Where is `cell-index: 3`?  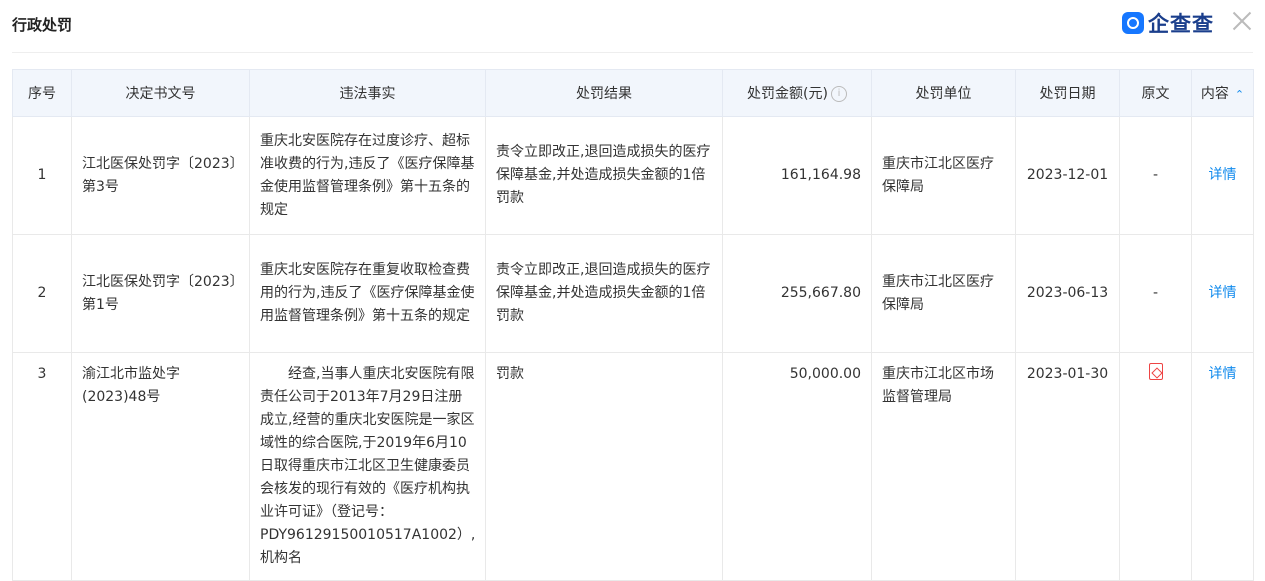 cell-index: 3 is located at coordinates (42, 466).